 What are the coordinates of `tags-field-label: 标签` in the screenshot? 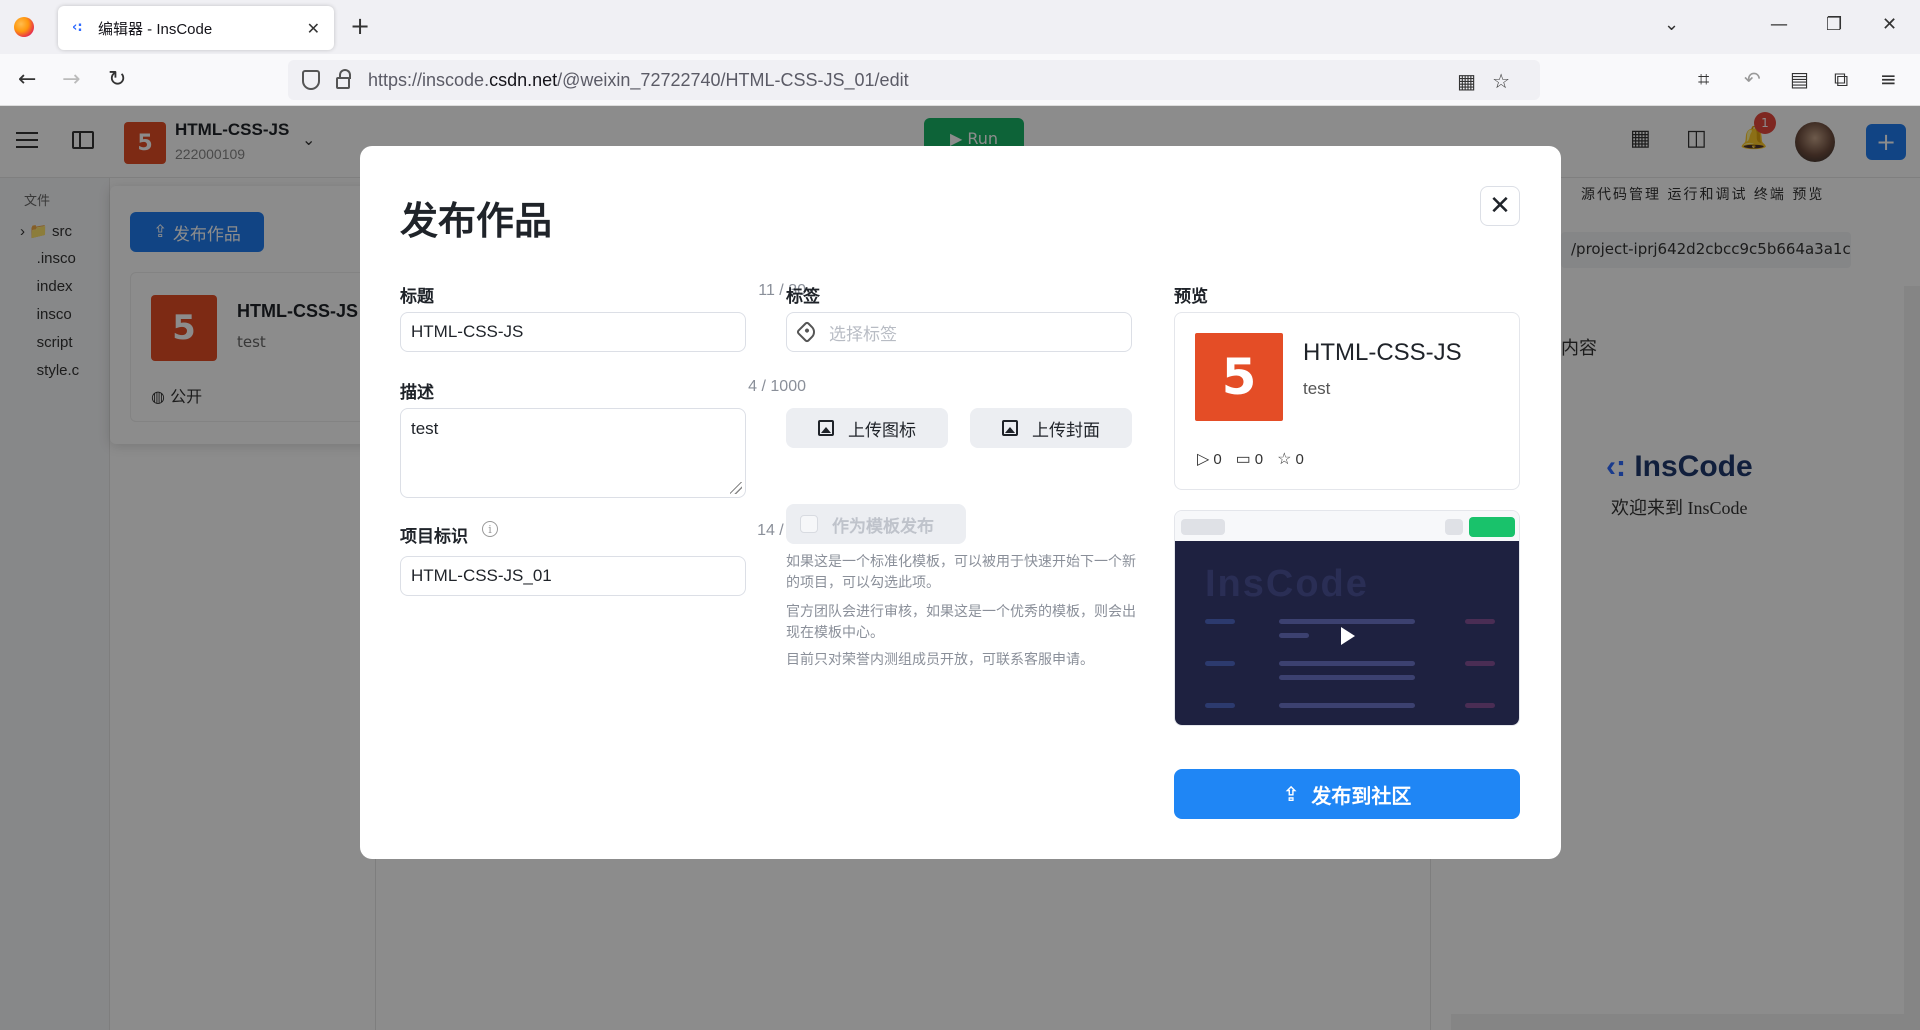 It's located at (803, 297).